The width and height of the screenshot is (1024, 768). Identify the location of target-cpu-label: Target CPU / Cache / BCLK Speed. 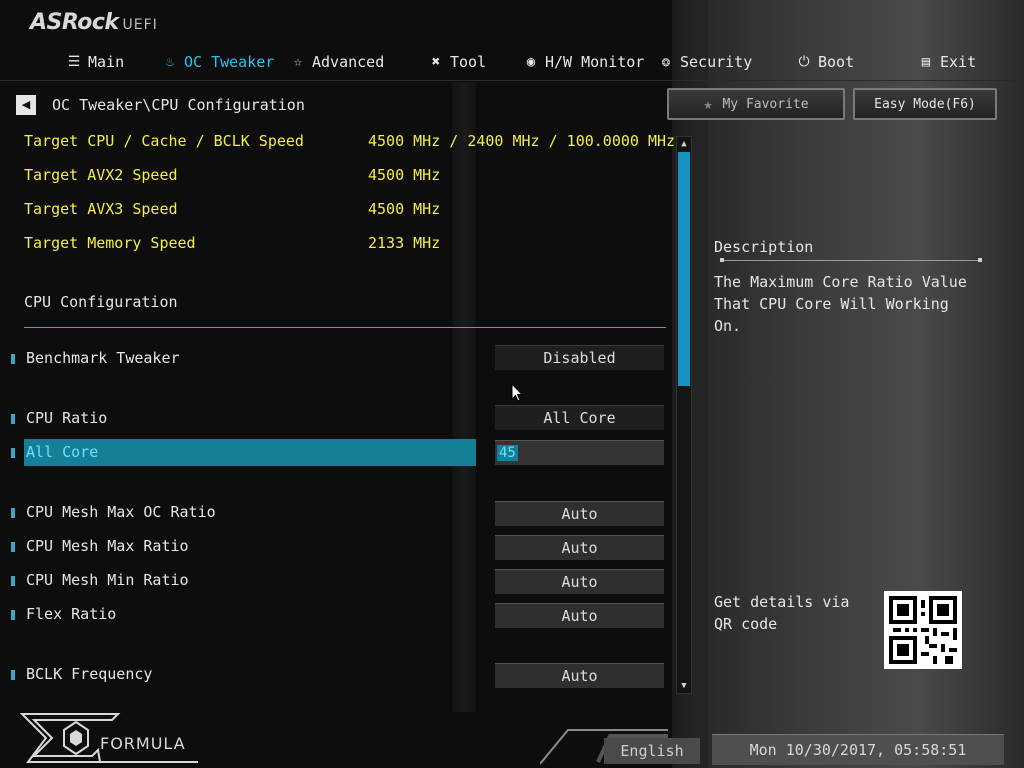
(164, 141).